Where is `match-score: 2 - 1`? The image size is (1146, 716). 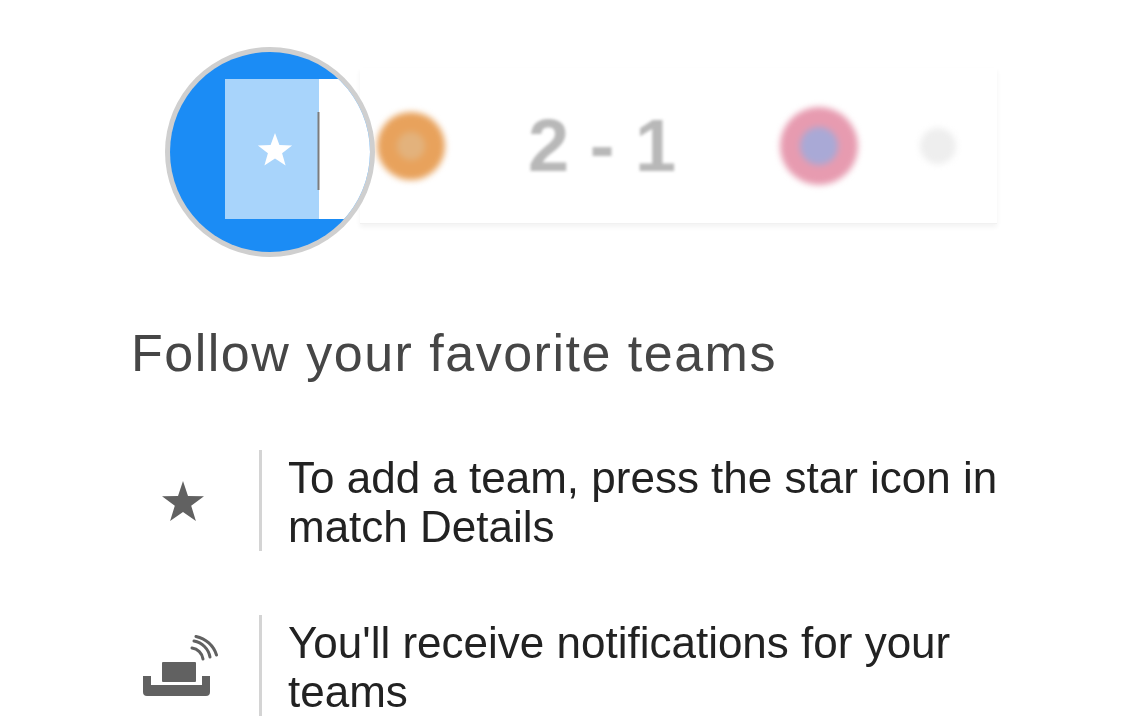 match-score: 2 - 1 is located at coordinates (602, 145).